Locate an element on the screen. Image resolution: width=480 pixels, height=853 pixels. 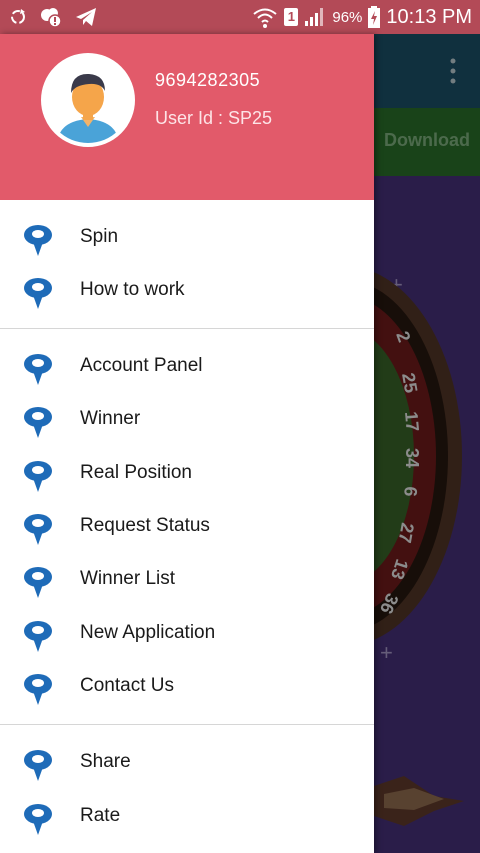
sim-slot-badge: 1 is located at coordinates (291, 17).